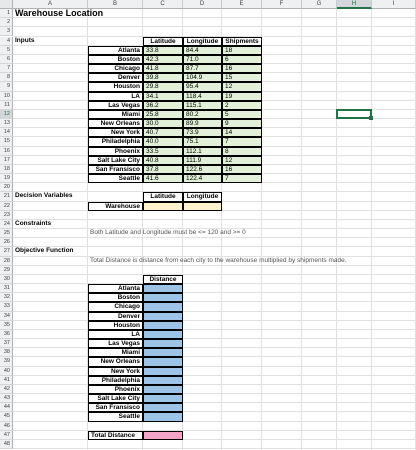  Describe the element at coordinates (6, 224) in the screenshot. I see `row-header-24: 24` at that location.